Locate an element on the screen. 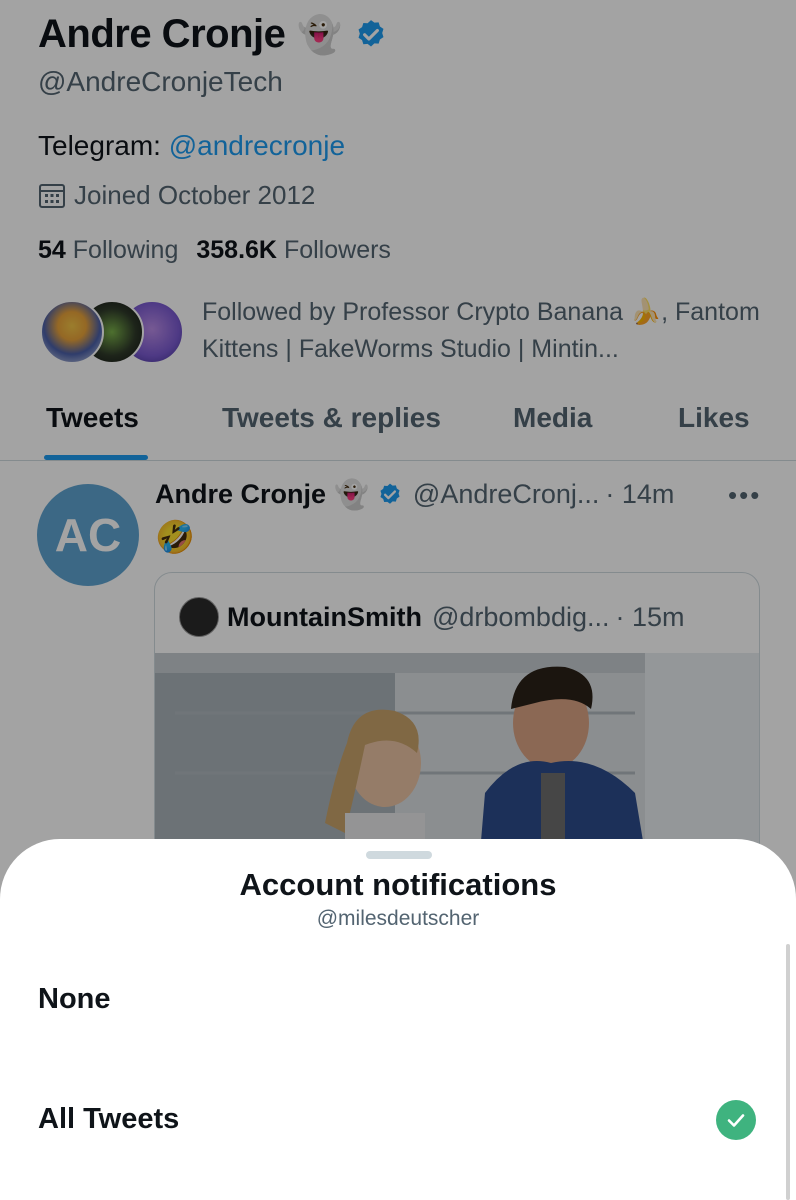 This screenshot has height=1200, width=796. checkmark-icon is located at coordinates (736, 1120).